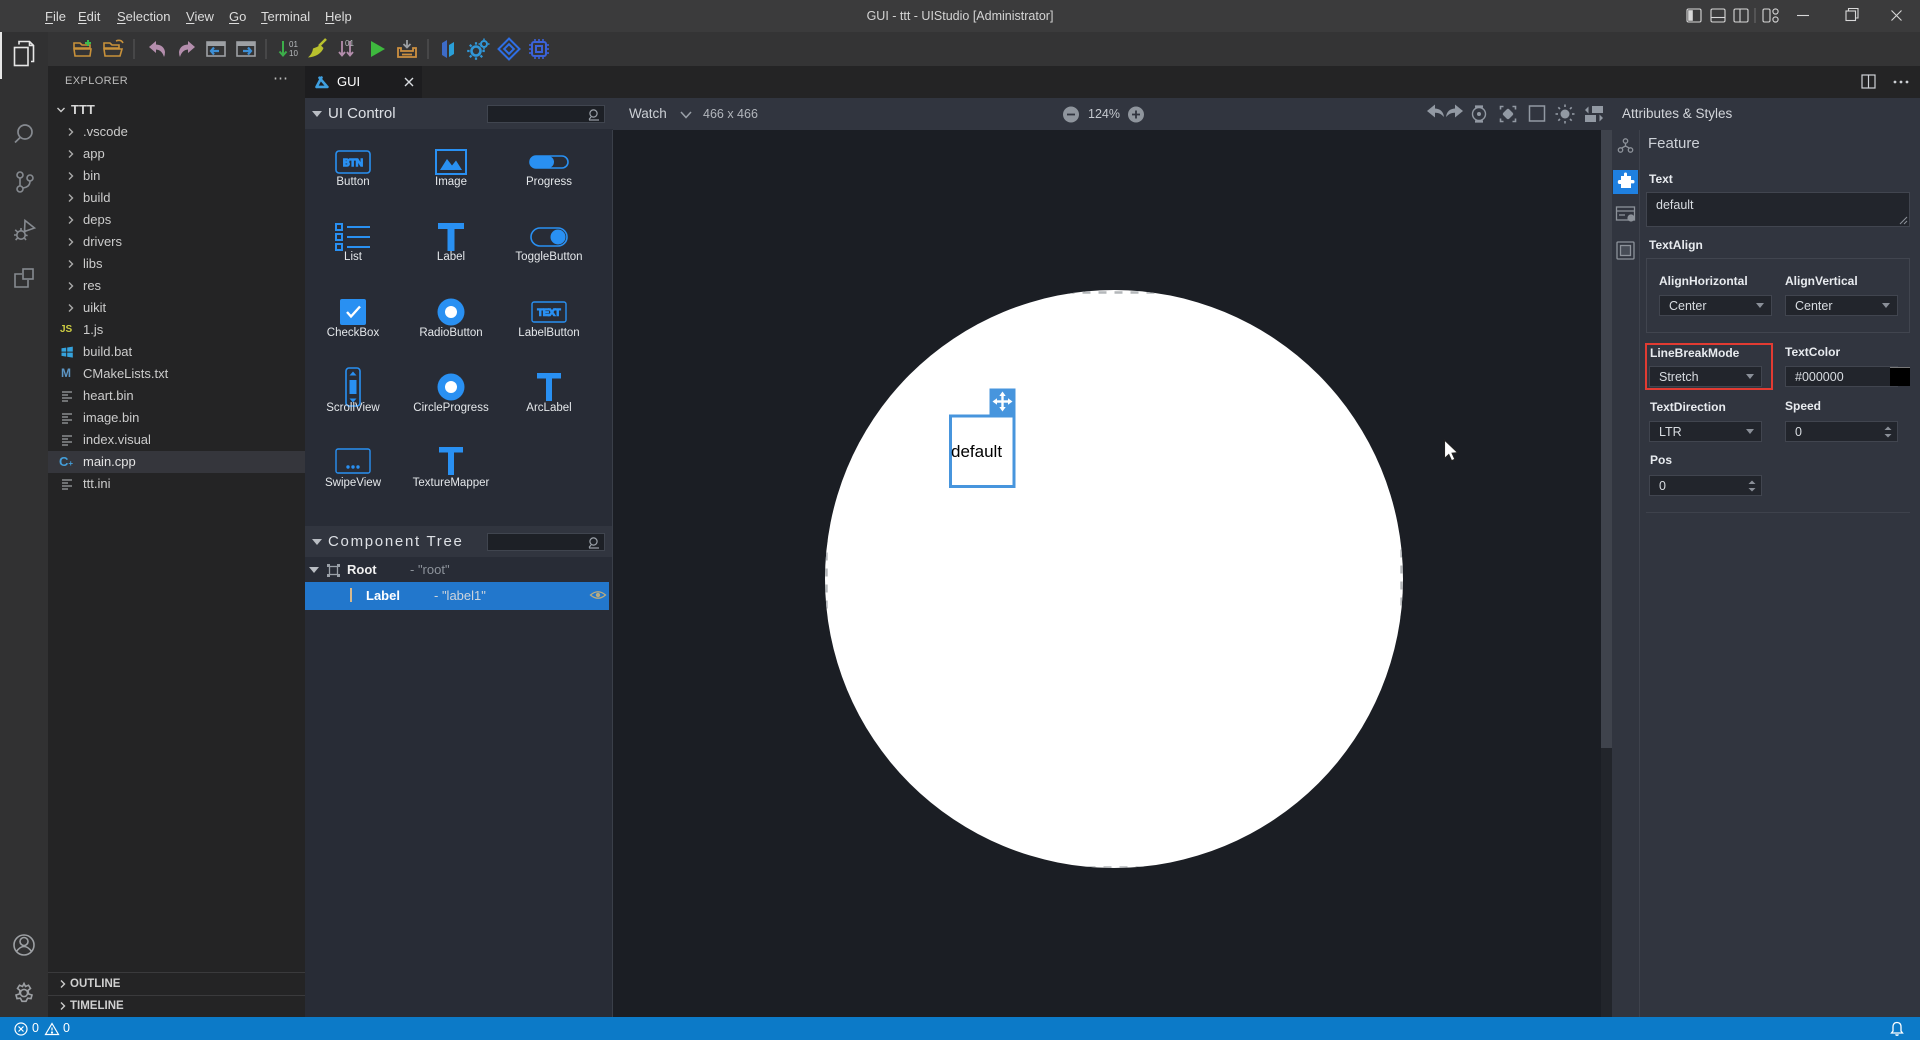 Image resolution: width=1920 pixels, height=1040 pixels. What do you see at coordinates (549, 313) in the screenshot?
I see `svg-text: TEXT` at bounding box center [549, 313].